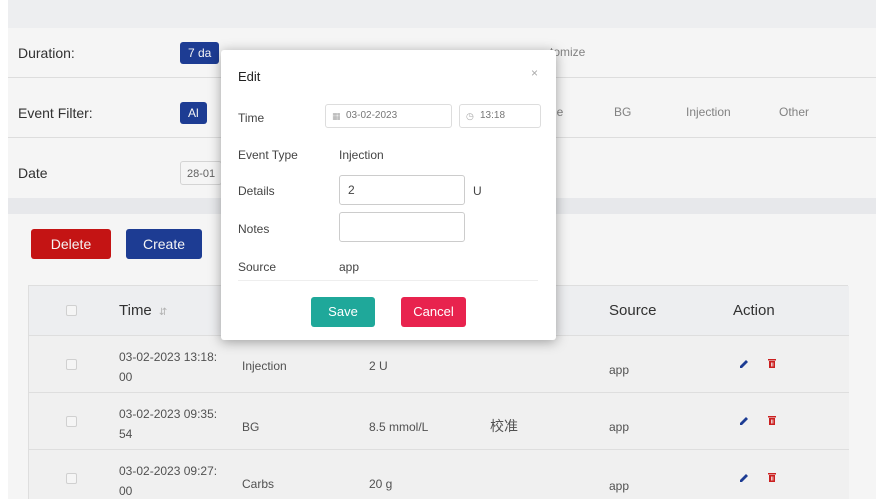 The width and height of the screenshot is (876, 499). Describe the element at coordinates (256, 191) in the screenshot. I see `details-label: Details` at that location.